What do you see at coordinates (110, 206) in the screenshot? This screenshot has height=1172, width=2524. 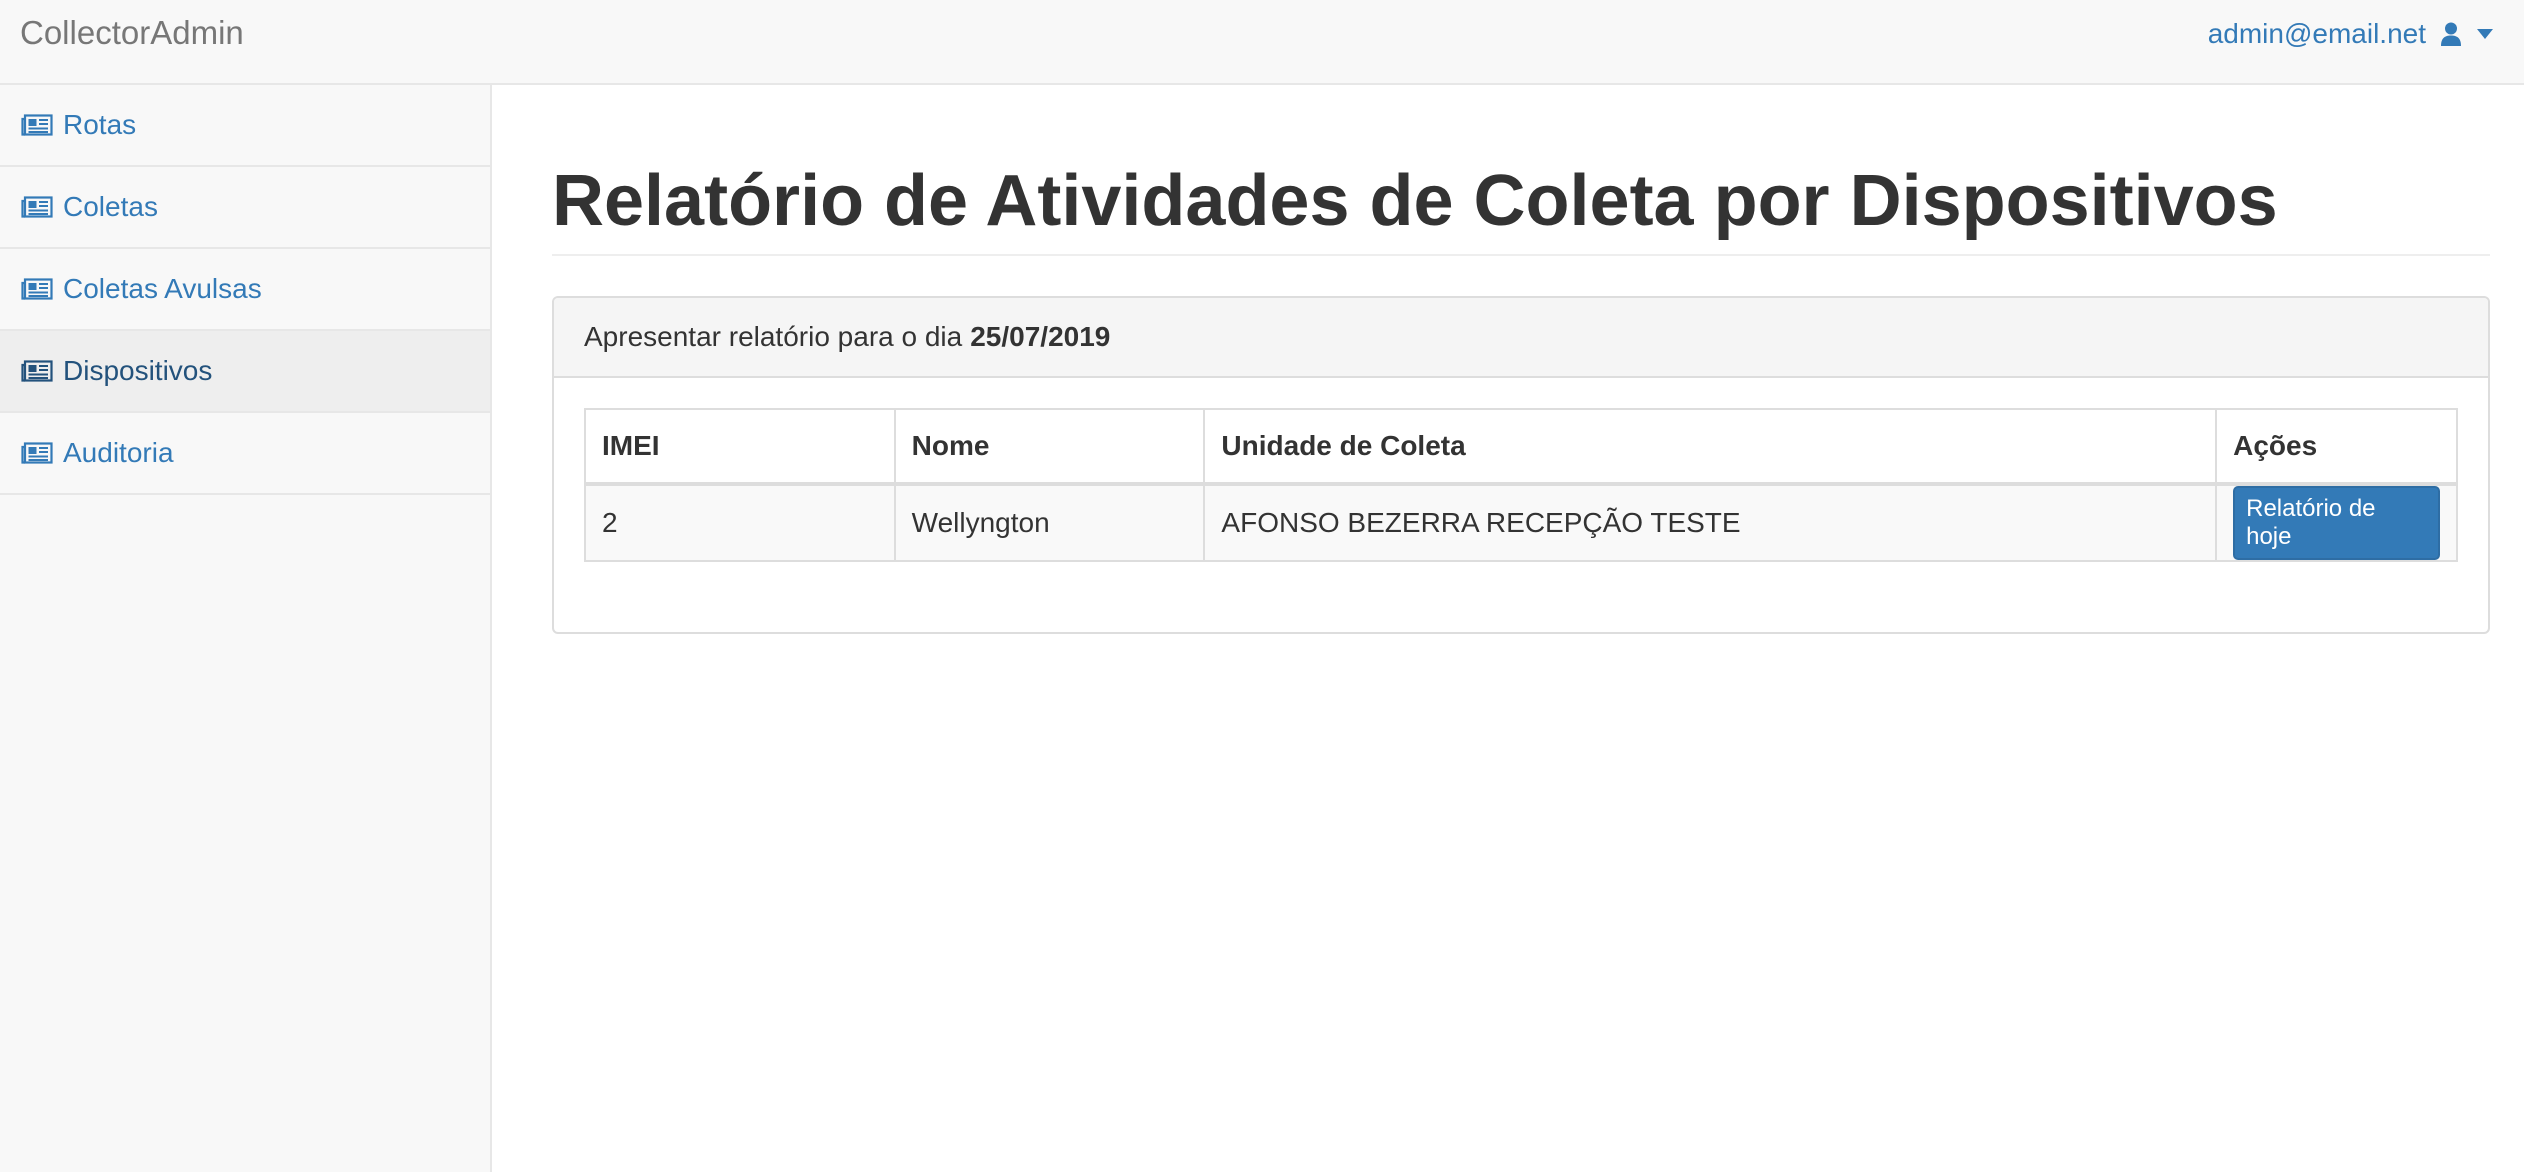 I see `sidebar-item-label: Coletas` at bounding box center [110, 206].